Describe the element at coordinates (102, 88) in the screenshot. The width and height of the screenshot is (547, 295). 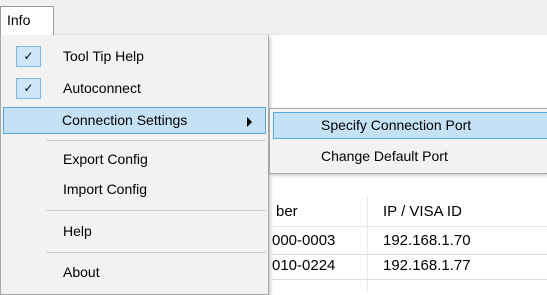
I see `menu-item-label: Autoconnect` at that location.